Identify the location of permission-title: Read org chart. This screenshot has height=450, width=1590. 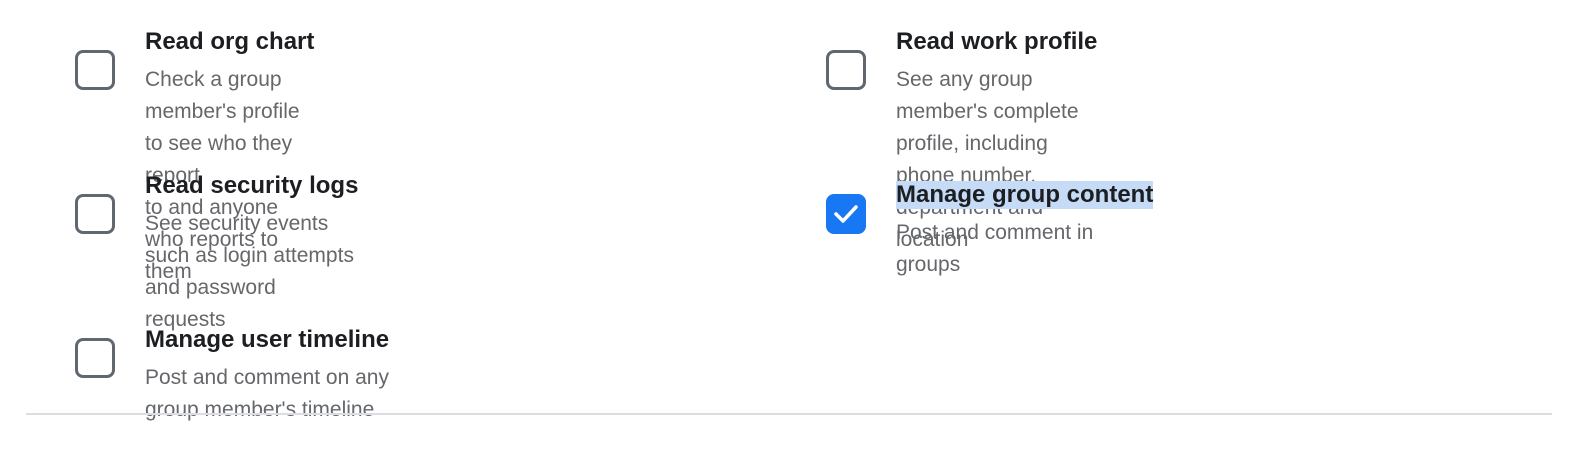
(230, 41).